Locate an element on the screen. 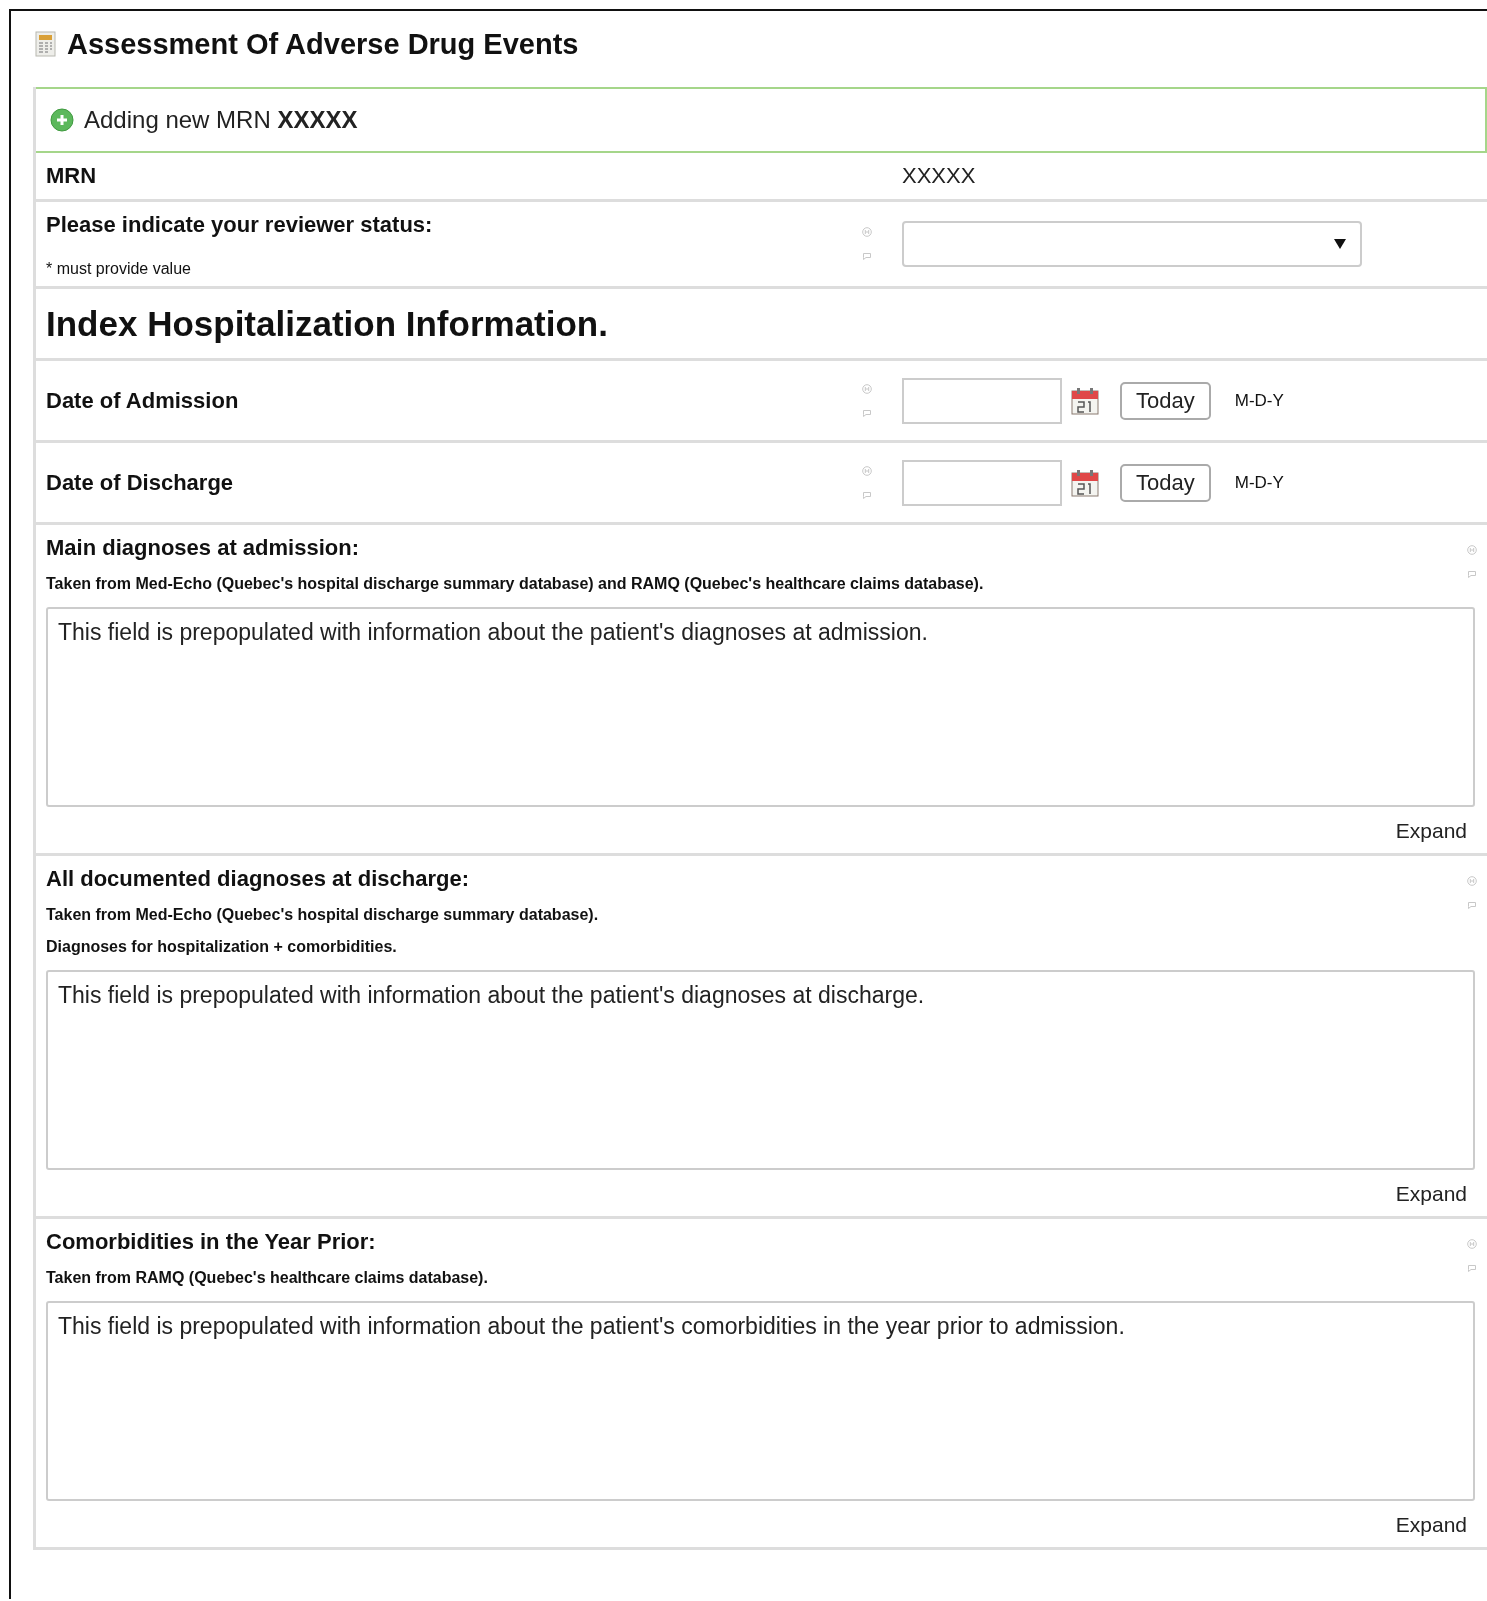  field-label: Date of Admission is located at coordinates (142, 400).